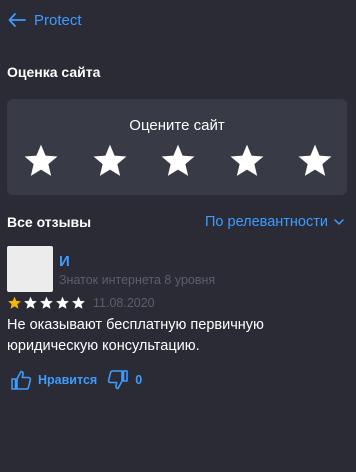 This screenshot has width=356, height=472. I want to click on star-filled-icon, so click(14, 302).